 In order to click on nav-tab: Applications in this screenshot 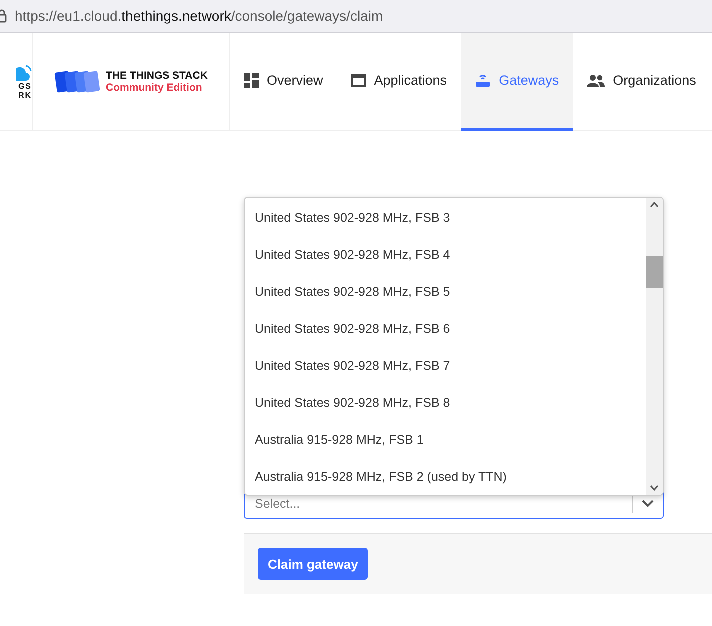, I will do `click(399, 82)`.